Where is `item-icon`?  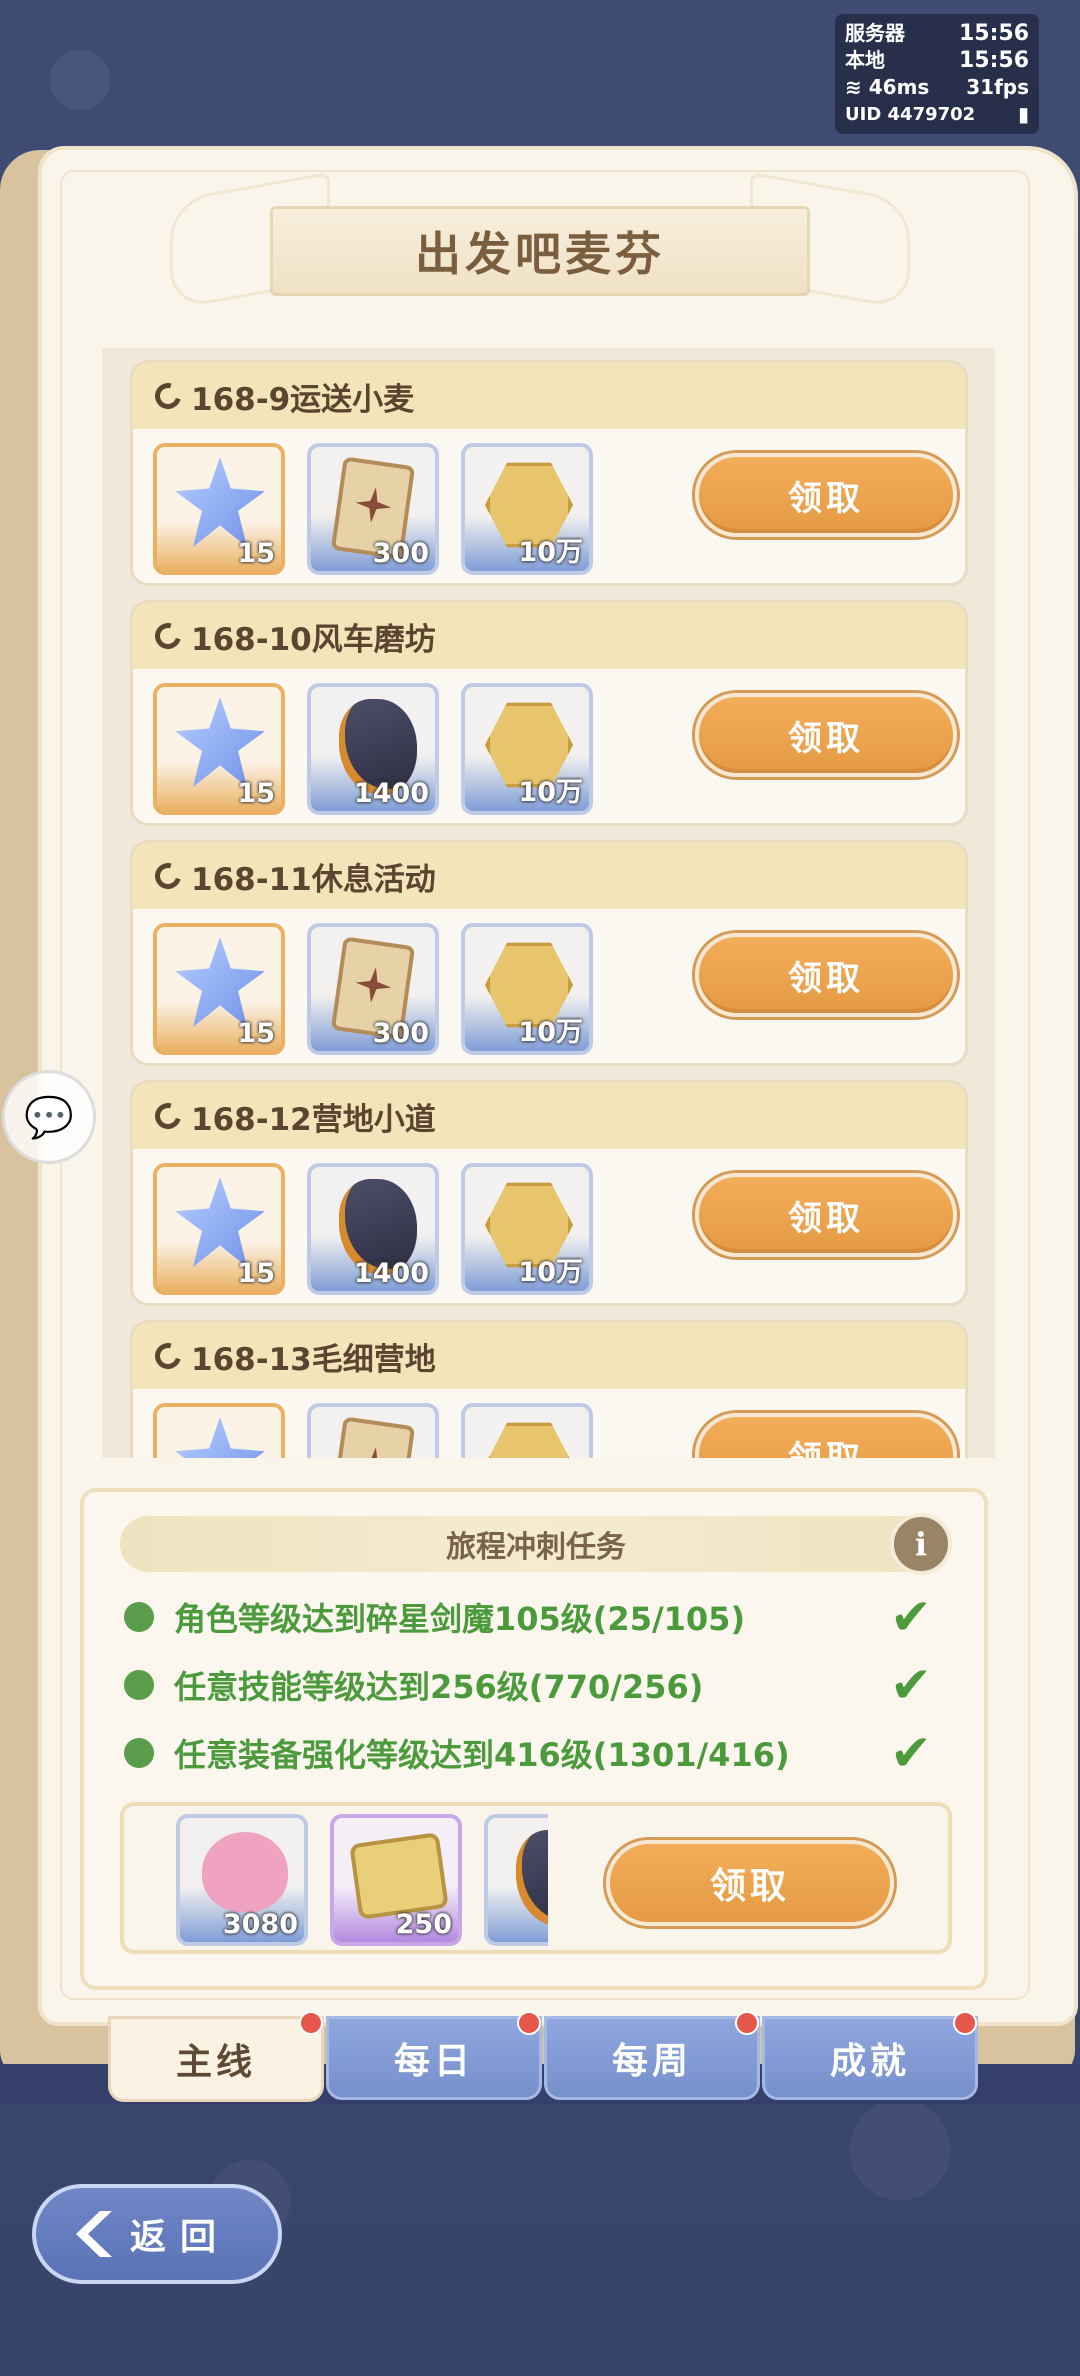
item-icon is located at coordinates (532, 1878).